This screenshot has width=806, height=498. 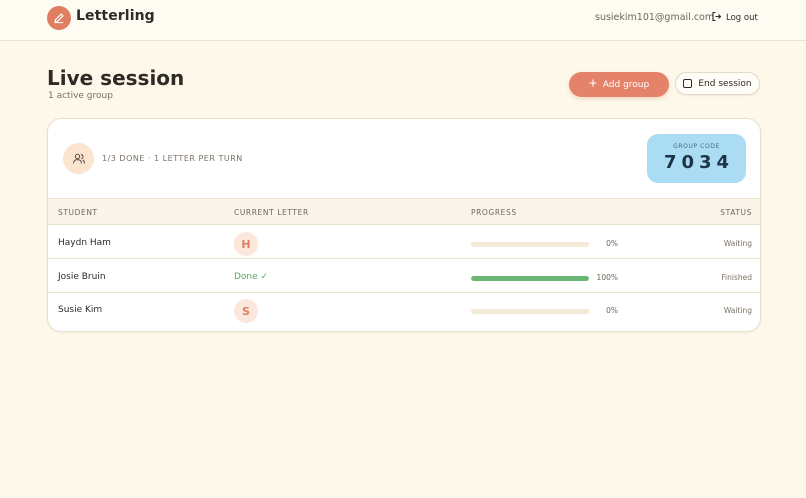 What do you see at coordinates (404, 211) in the screenshot?
I see `table-header: STUDENT CURRENT LETTER PROGRESS STATUS` at bounding box center [404, 211].